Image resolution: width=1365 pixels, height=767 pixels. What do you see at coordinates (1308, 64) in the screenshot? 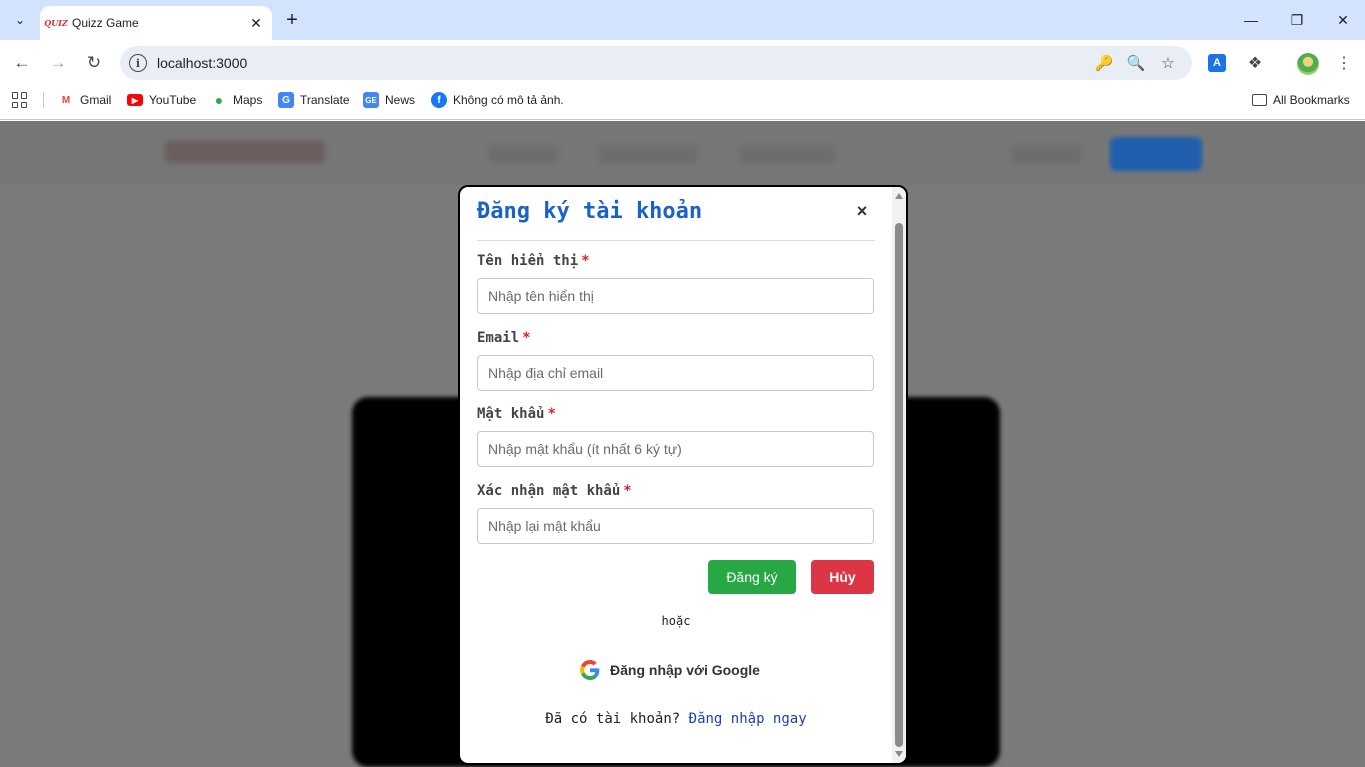
I see `profile-avatar` at bounding box center [1308, 64].